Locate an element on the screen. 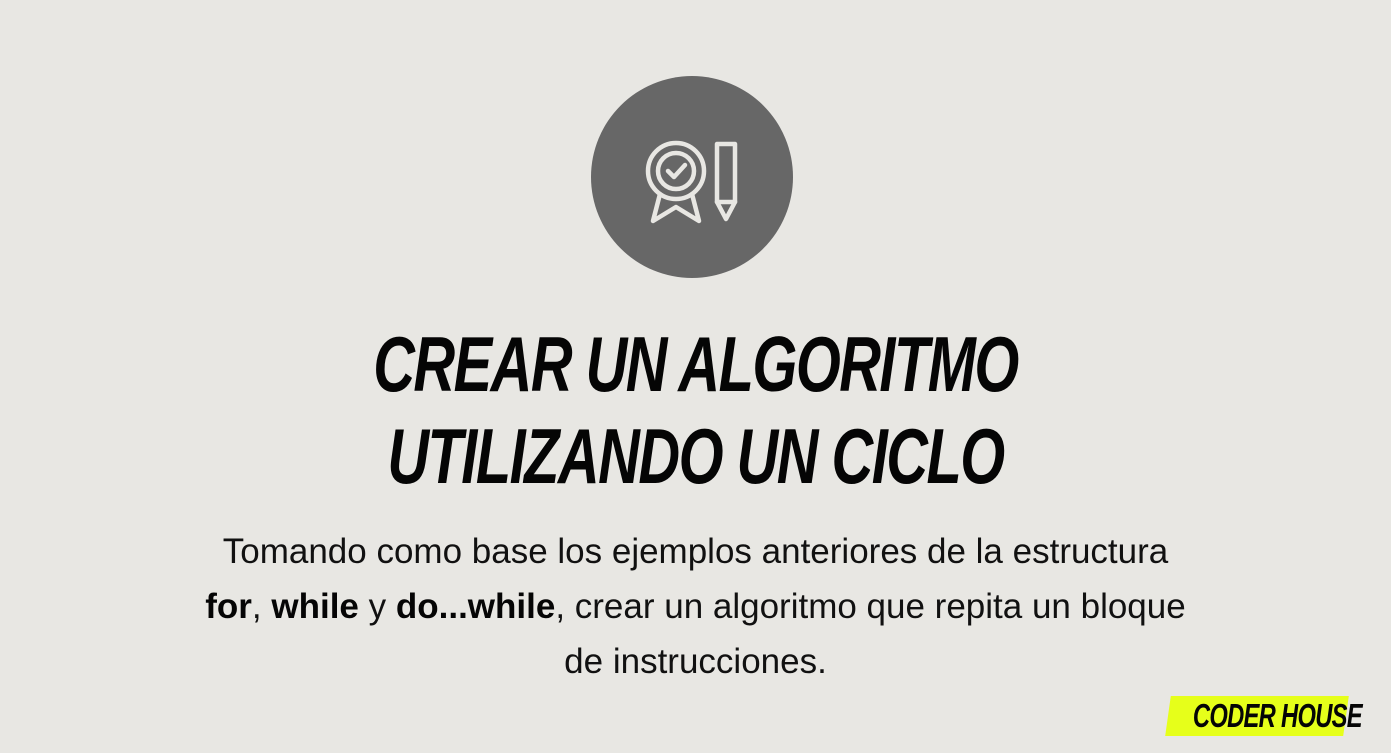 The image size is (1391, 753). coderhouse-logo: CODER HOUSE is located at coordinates (1263, 716).